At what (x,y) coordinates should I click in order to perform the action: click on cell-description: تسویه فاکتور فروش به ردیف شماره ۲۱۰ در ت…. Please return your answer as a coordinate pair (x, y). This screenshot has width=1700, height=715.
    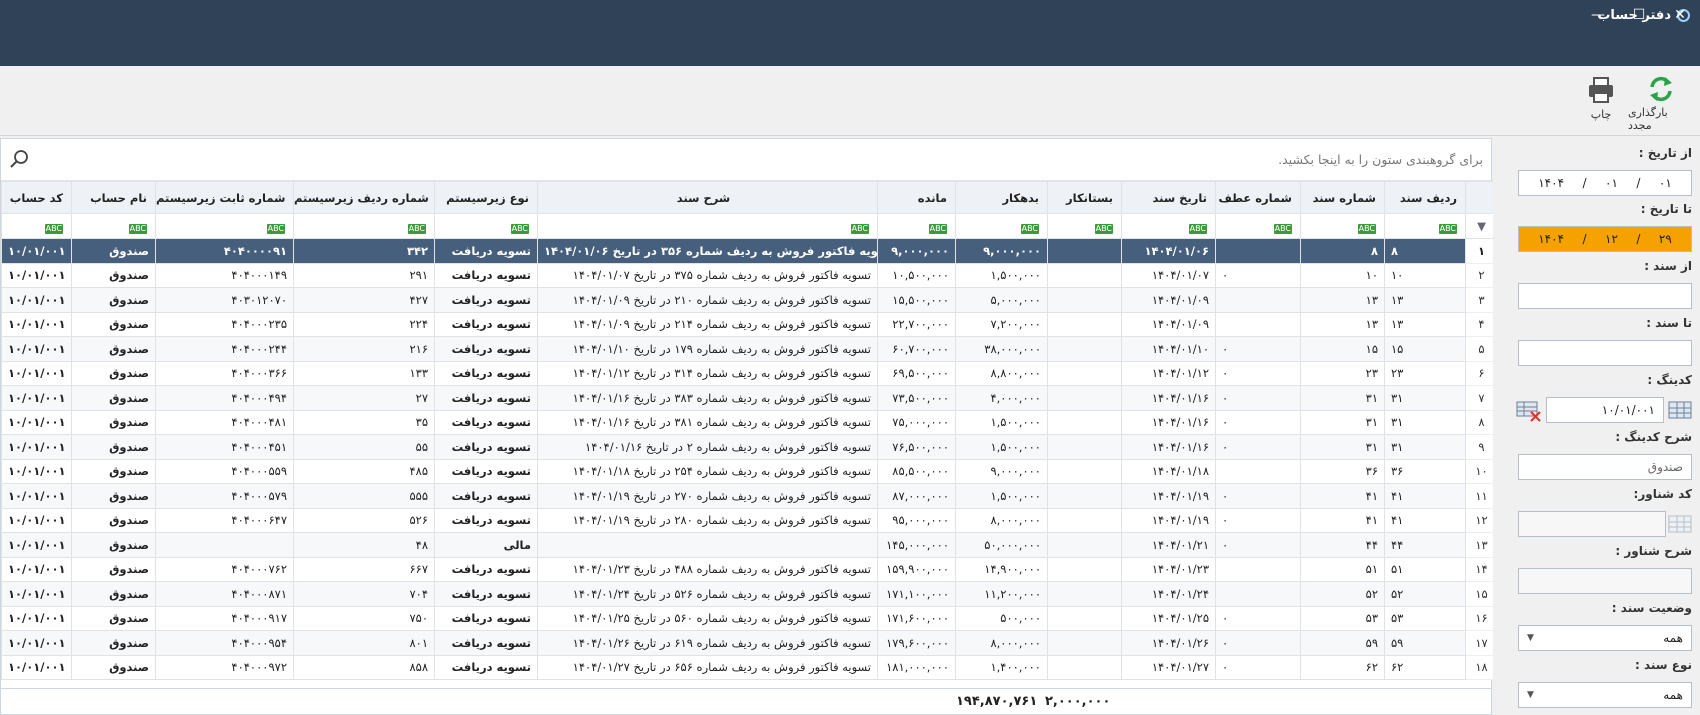
    Looking at the image, I should click on (707, 300).